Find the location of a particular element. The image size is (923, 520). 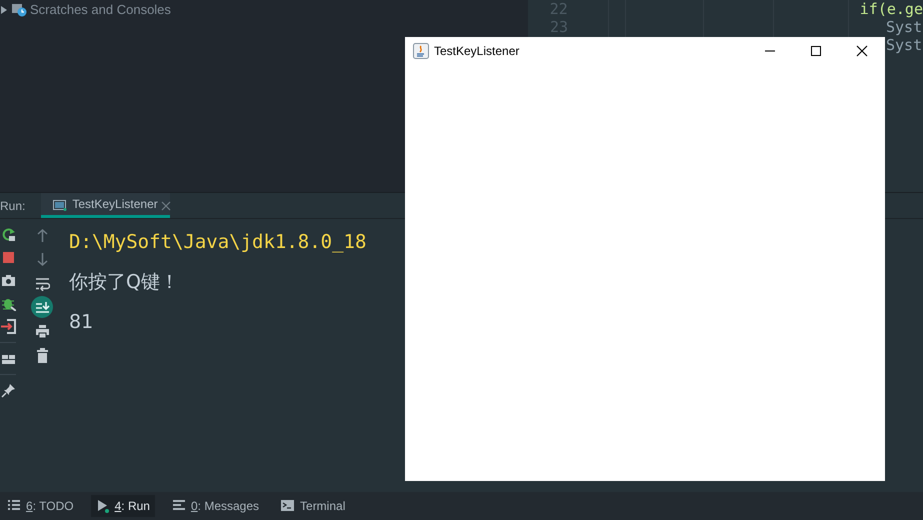

run-tab: TestKeyListener is located at coordinates (105, 205).